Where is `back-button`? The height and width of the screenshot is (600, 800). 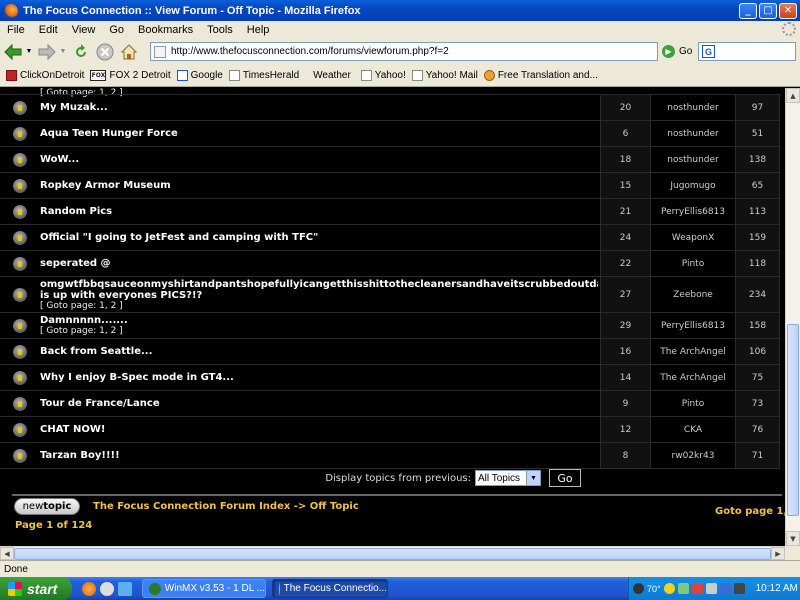 back-button is located at coordinates (13, 52).